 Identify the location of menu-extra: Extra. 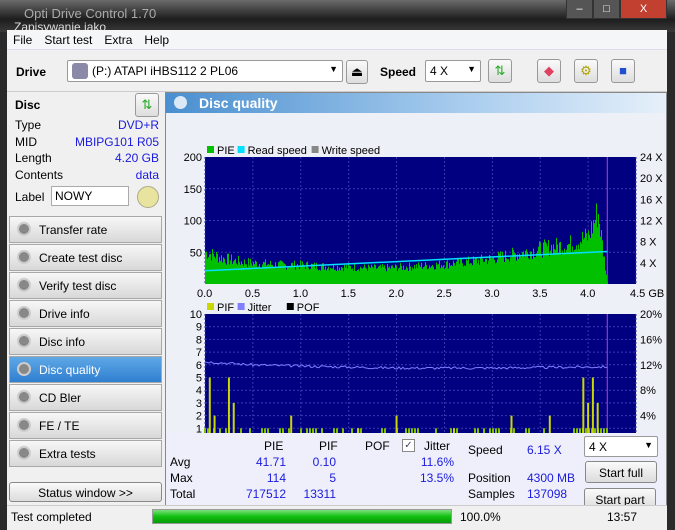
(118, 38).